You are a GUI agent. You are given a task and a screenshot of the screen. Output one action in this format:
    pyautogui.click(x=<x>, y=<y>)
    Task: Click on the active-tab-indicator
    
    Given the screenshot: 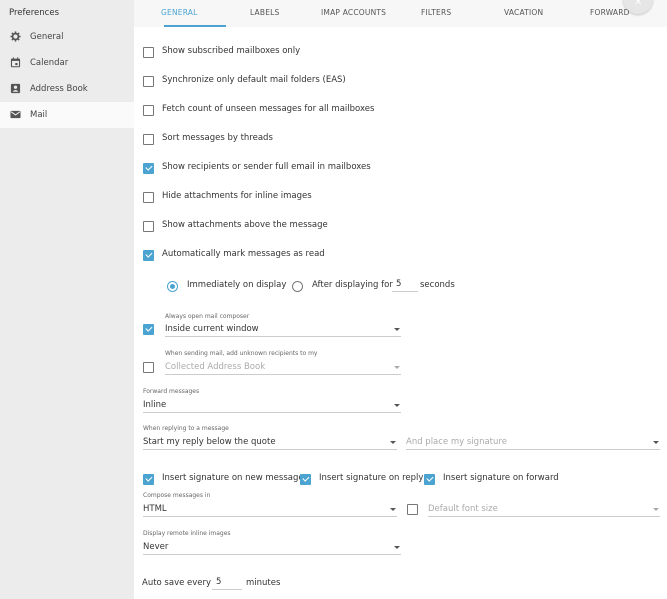 What is the action you would take?
    pyautogui.click(x=195, y=26)
    